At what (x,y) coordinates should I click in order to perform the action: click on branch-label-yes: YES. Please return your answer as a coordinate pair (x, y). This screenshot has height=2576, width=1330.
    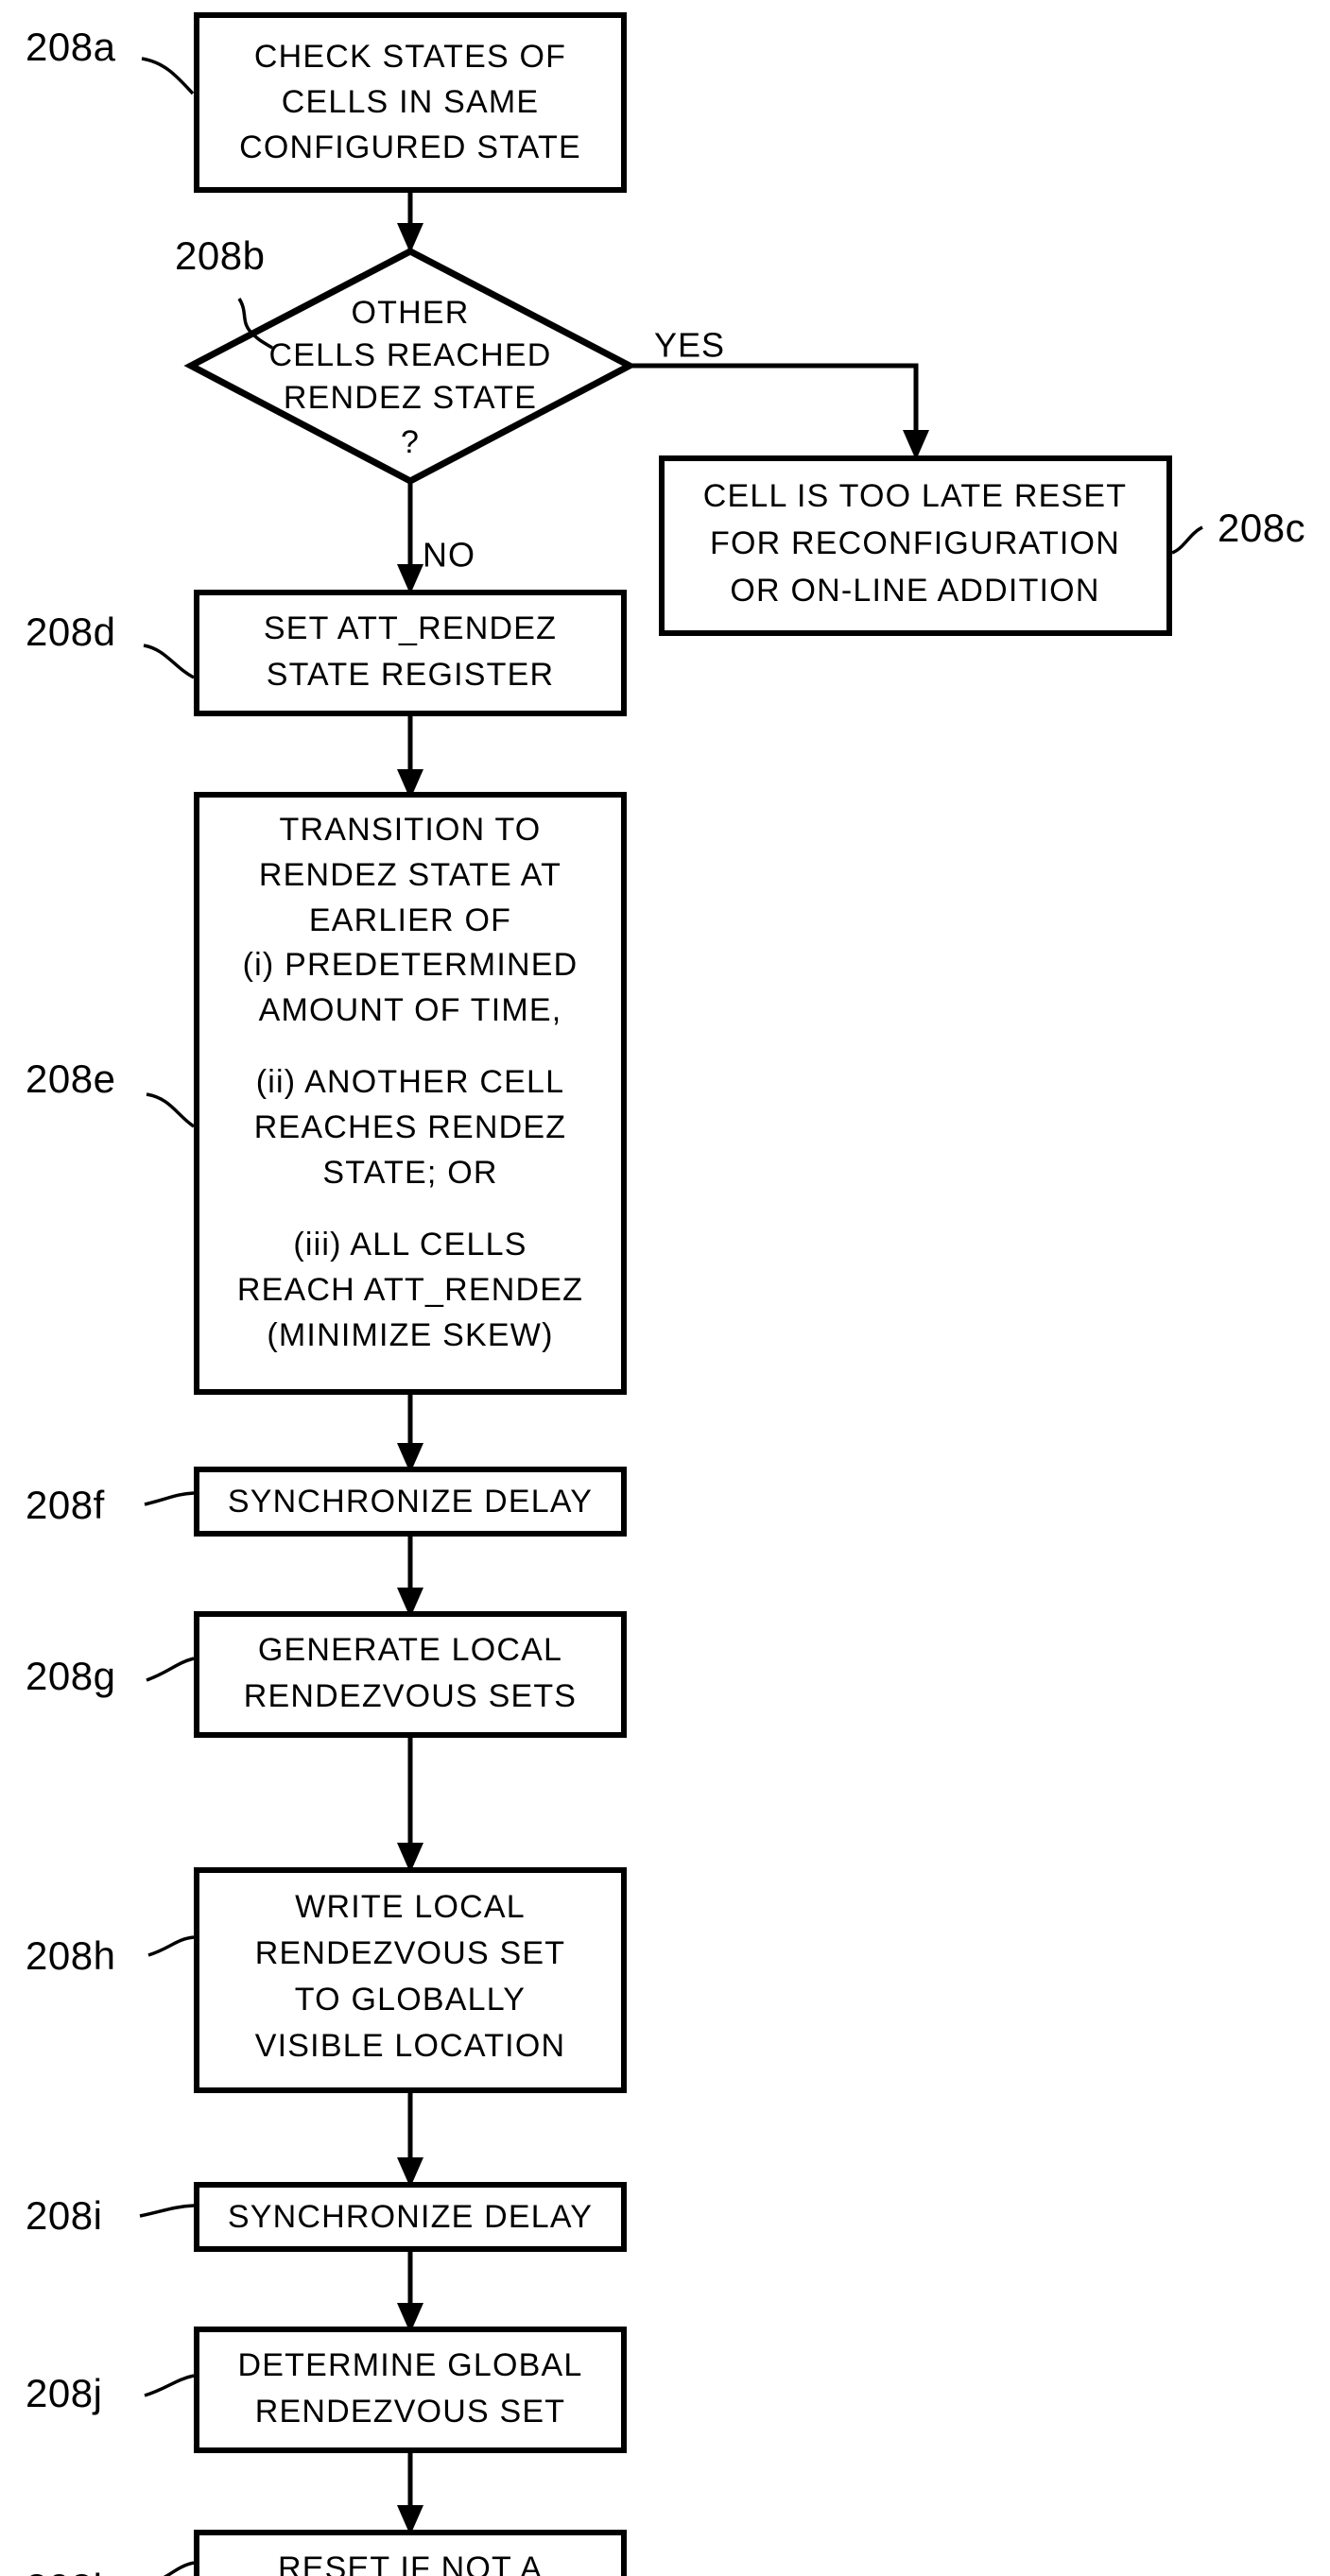
    Looking at the image, I should click on (689, 345).